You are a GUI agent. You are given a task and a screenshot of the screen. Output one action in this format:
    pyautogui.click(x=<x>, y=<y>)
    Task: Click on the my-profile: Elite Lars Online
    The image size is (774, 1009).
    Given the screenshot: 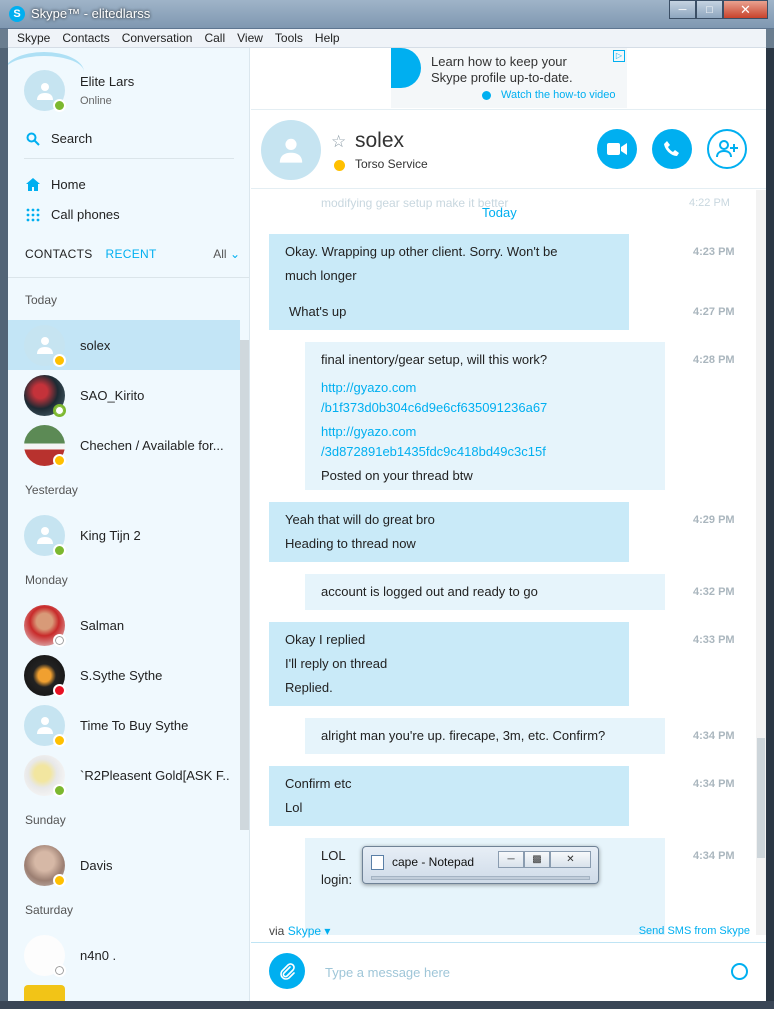 What is the action you would take?
    pyautogui.click(x=79, y=91)
    